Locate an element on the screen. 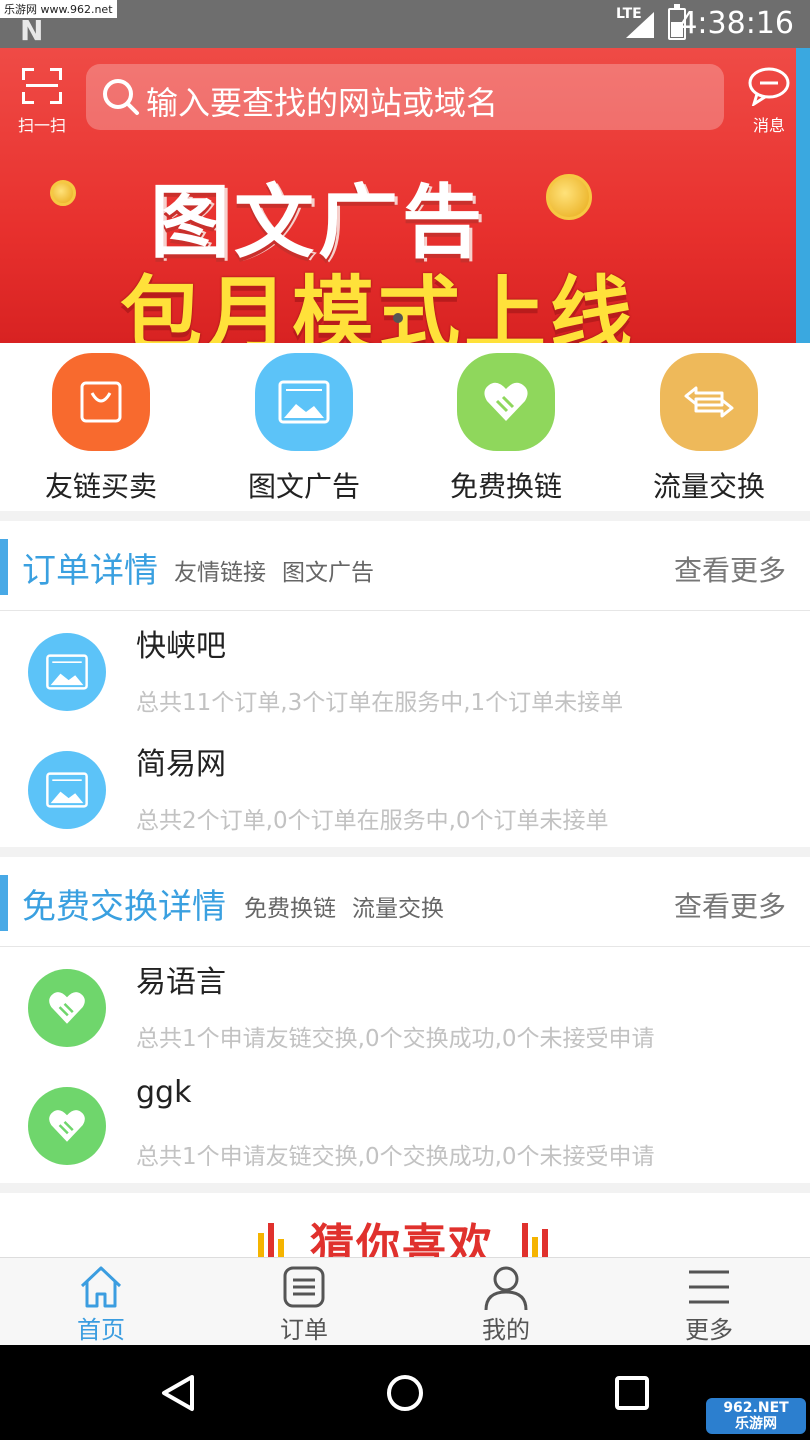 This screenshot has width=810, height=1440. tab-more: 更多 is located at coordinates (709, 1302).